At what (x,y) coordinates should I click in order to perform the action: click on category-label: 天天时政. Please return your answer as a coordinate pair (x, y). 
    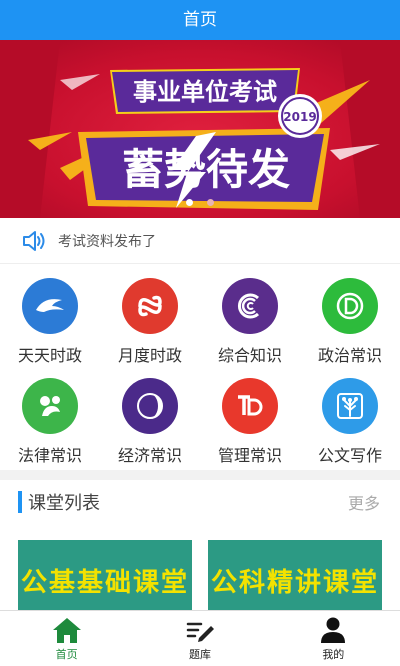
    Looking at the image, I should click on (49, 355).